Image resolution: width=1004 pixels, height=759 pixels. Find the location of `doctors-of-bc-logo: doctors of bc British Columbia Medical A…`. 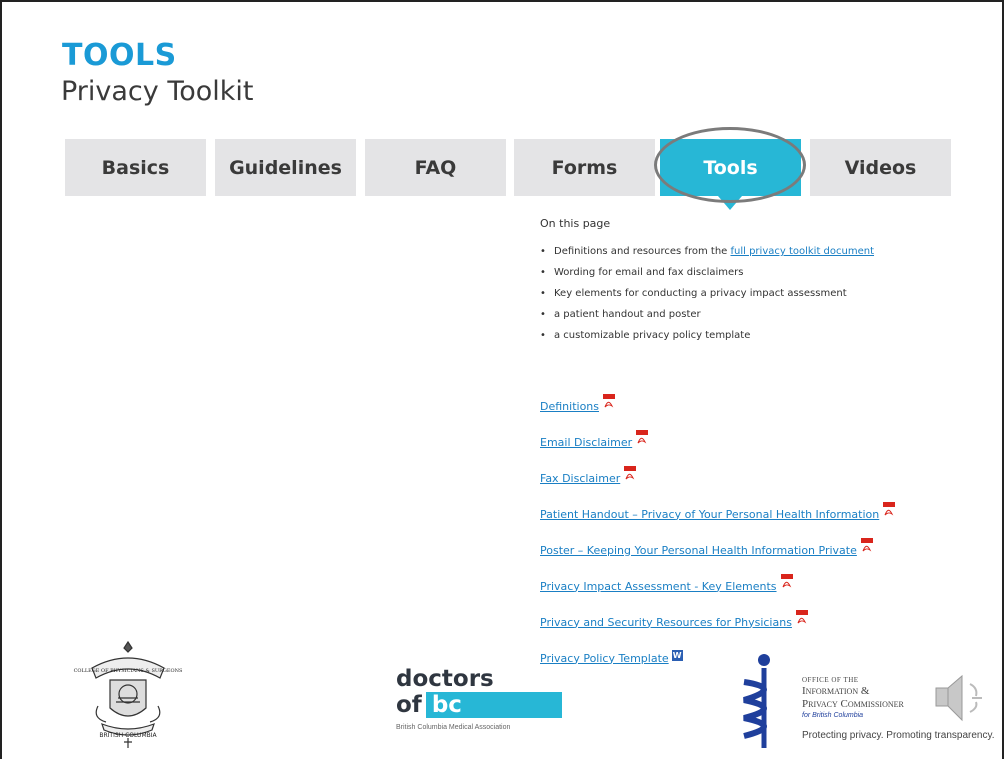

doctors-of-bc-logo: doctors of bc British Columbia Medical A… is located at coordinates (479, 699).